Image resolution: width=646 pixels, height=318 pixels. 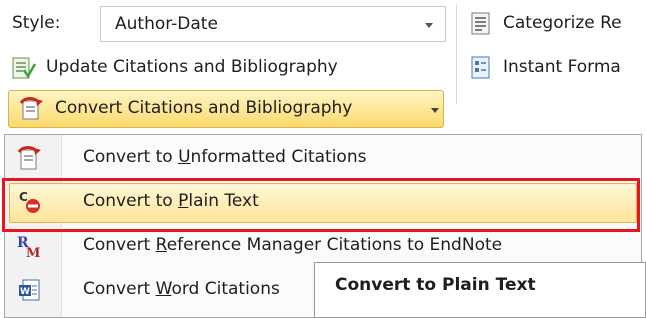 What do you see at coordinates (33, 252) in the screenshot?
I see `svg-text: M` at bounding box center [33, 252].